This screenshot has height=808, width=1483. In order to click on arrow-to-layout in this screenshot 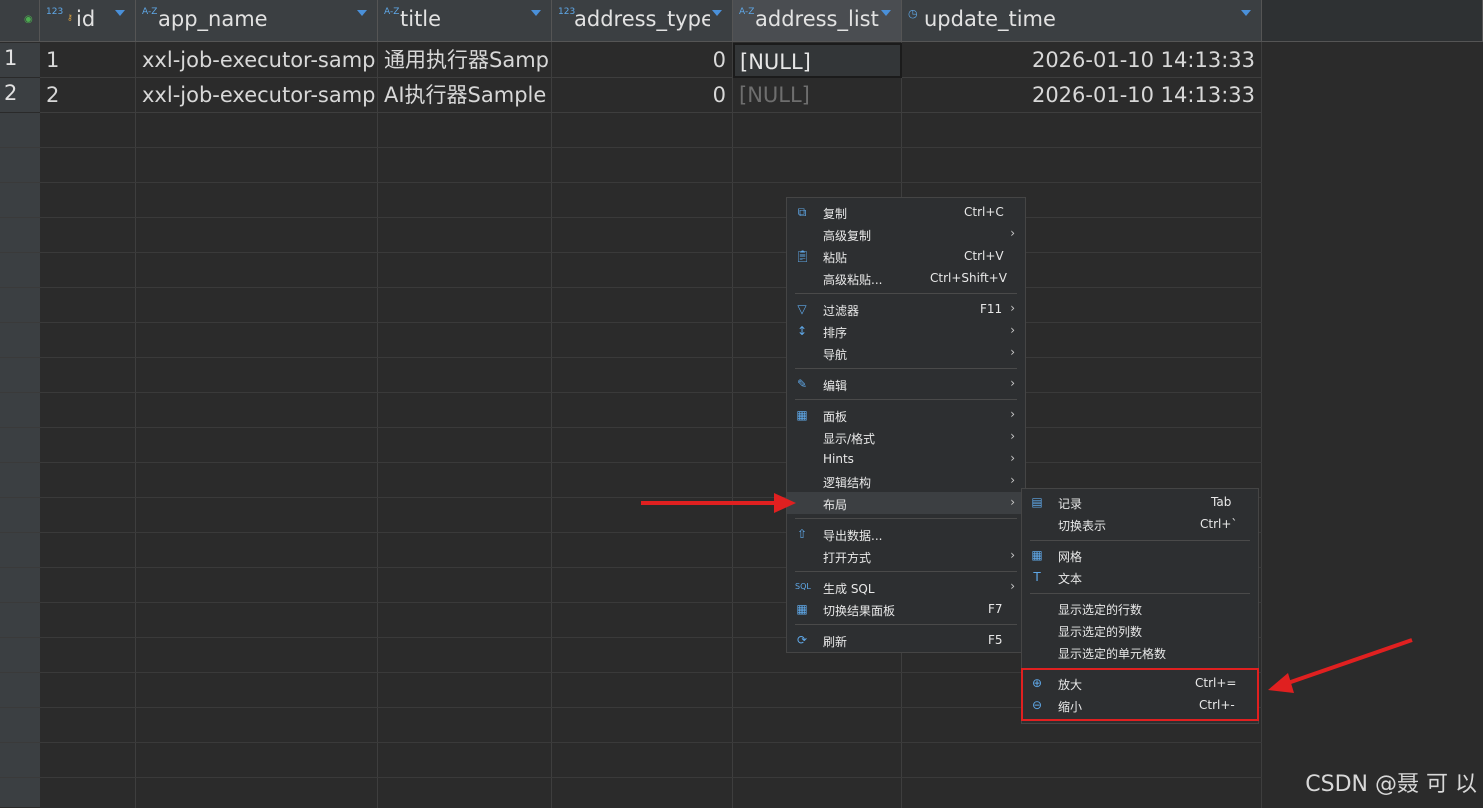, I will do `click(718, 503)`.